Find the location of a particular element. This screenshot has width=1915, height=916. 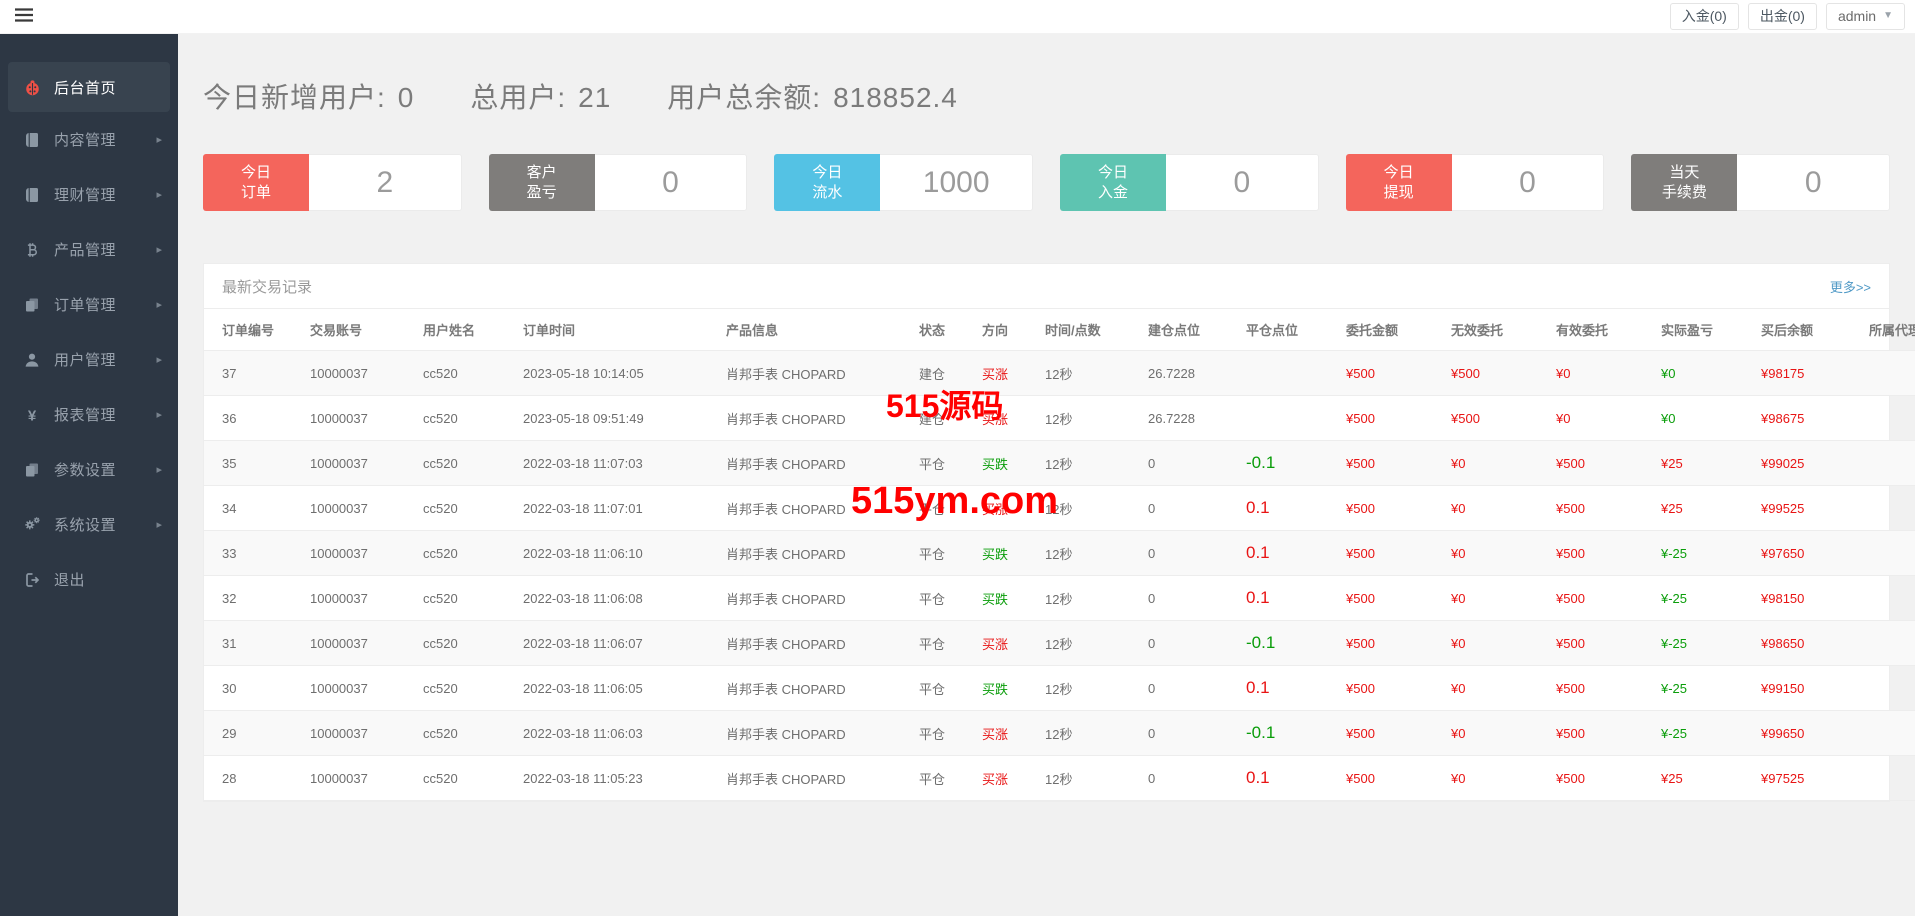

sidebar-item-product: 产品管理 ▸ is located at coordinates (89, 249).